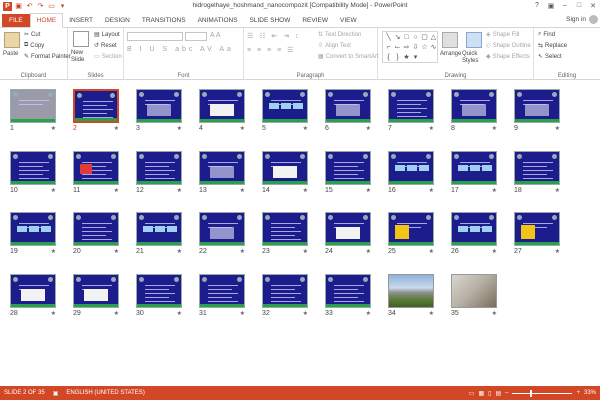 The height and width of the screenshot is (400, 600). What do you see at coordinates (508, 57) in the screenshot?
I see `shape-effects-button: ◆ Shape Effects` at bounding box center [508, 57].